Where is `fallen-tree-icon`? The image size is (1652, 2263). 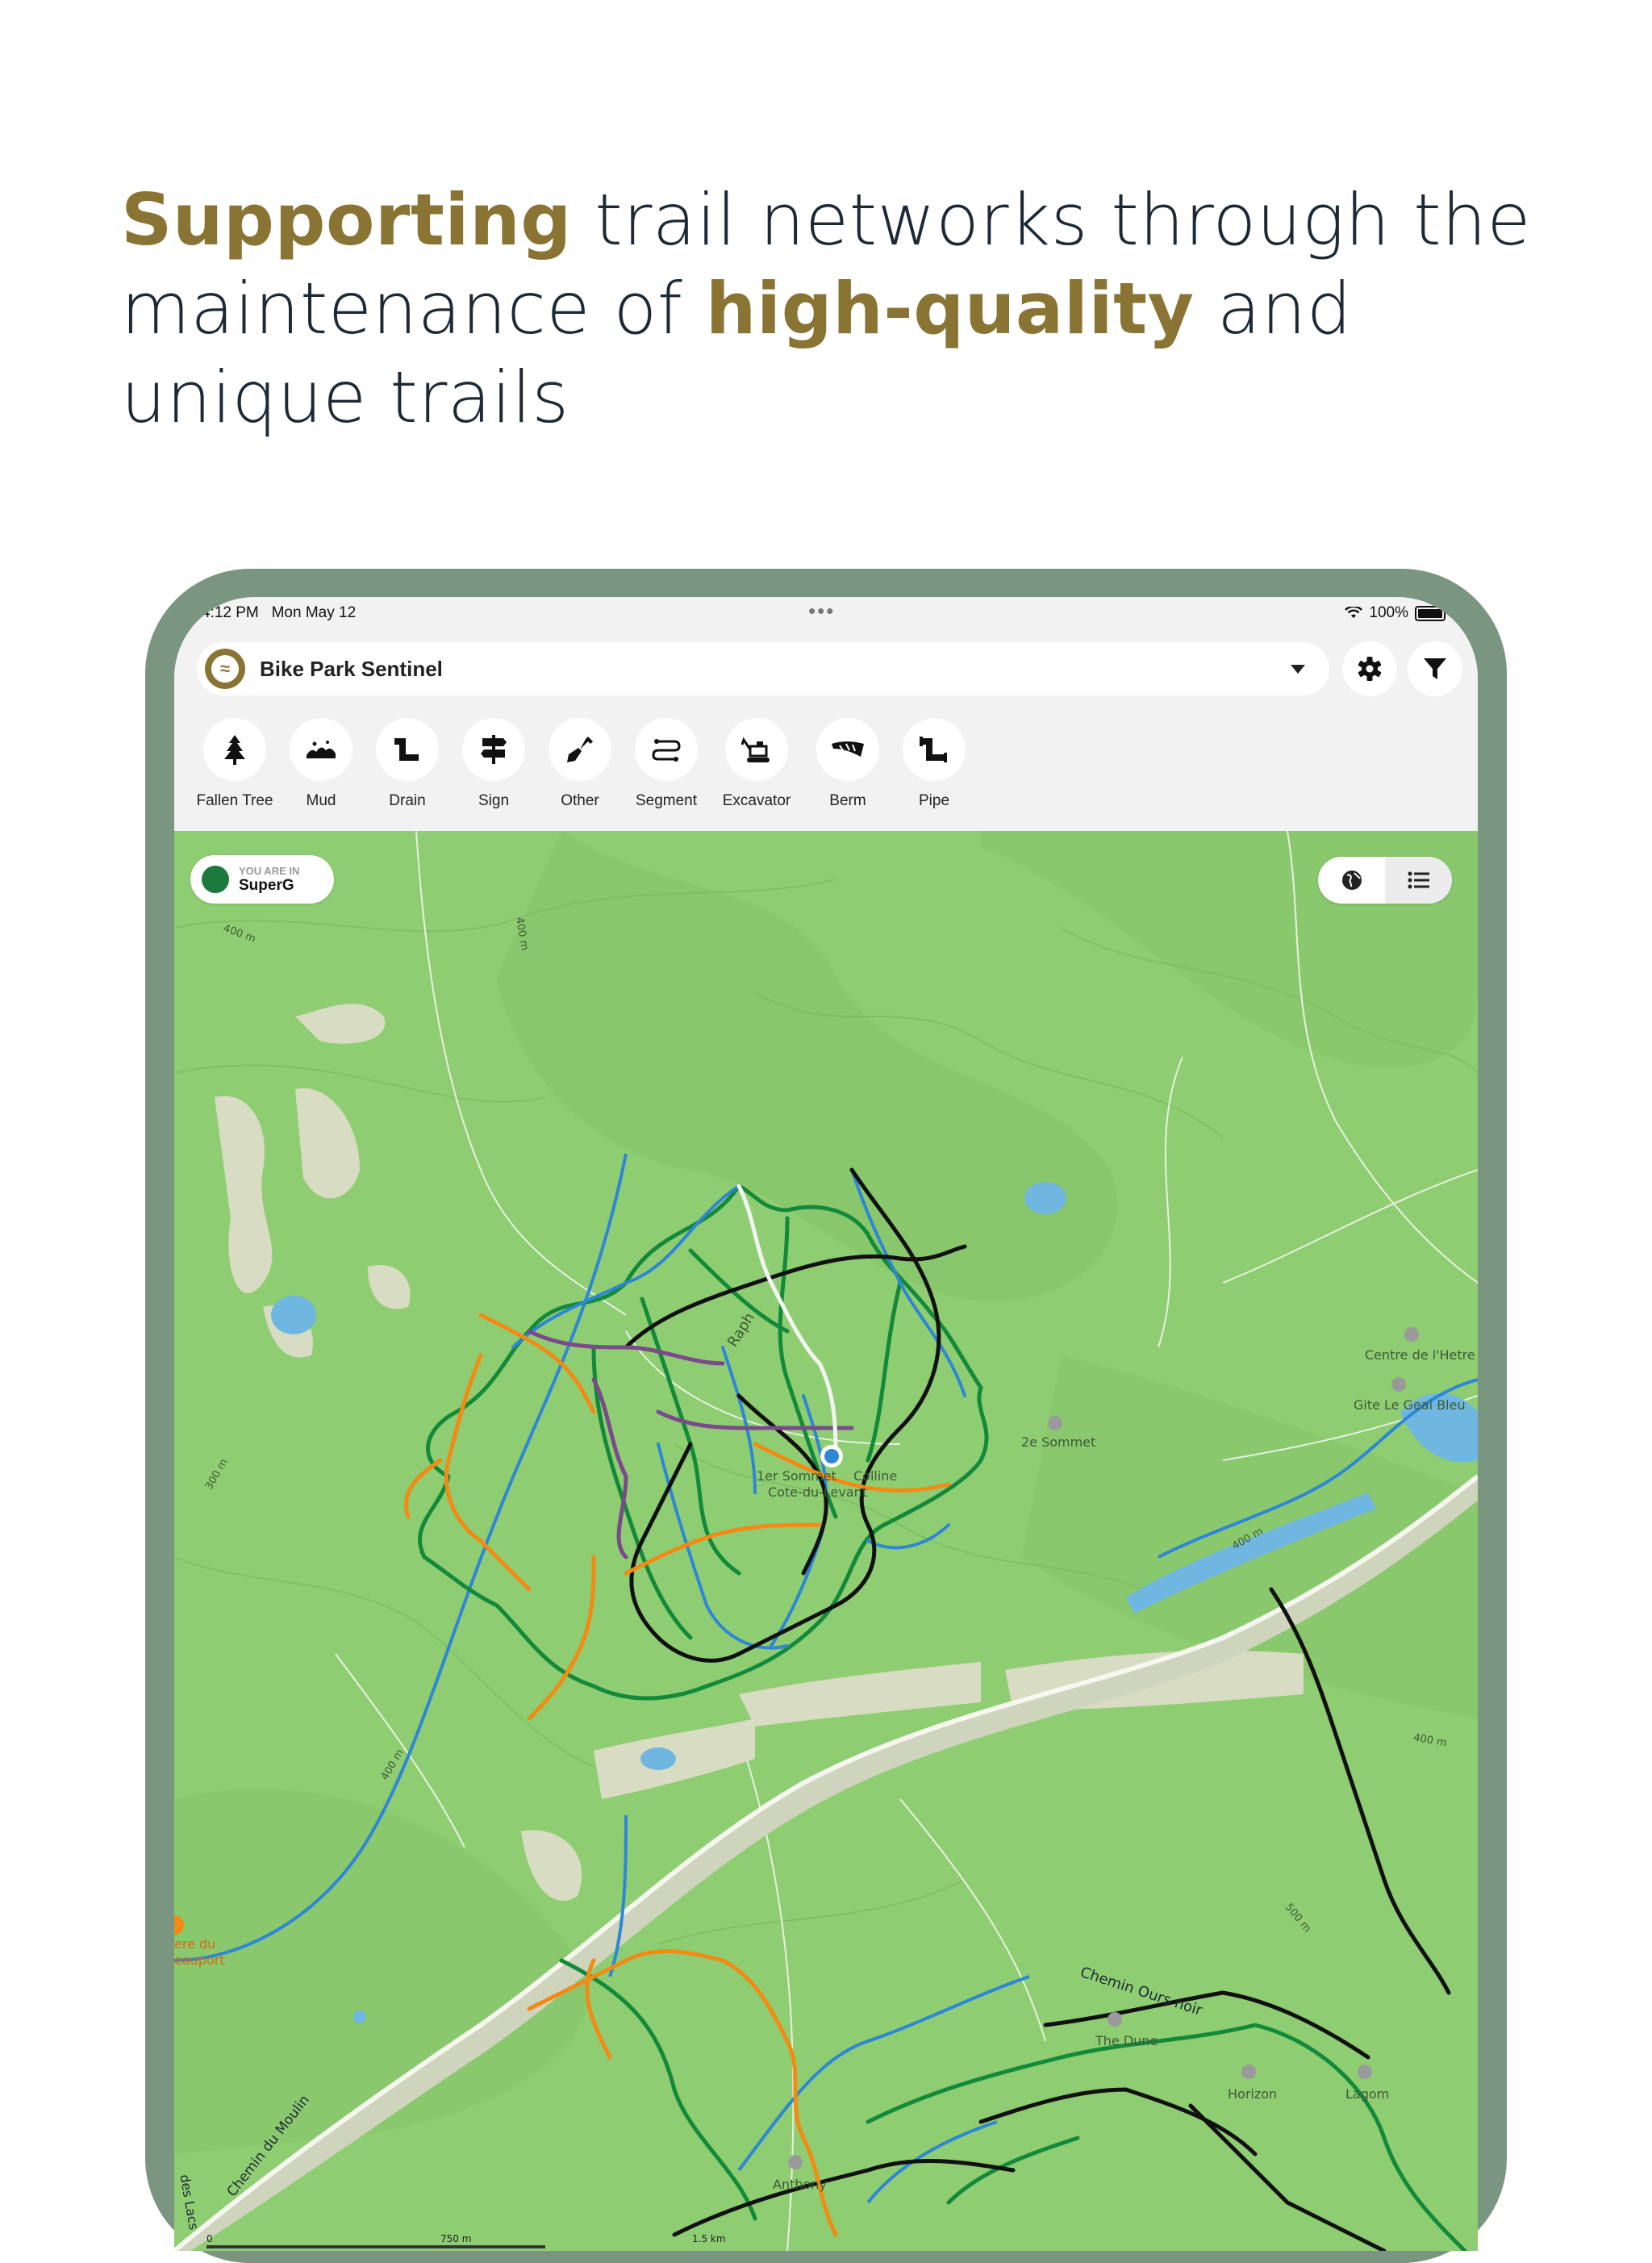
fallen-tree-icon is located at coordinates (235, 750).